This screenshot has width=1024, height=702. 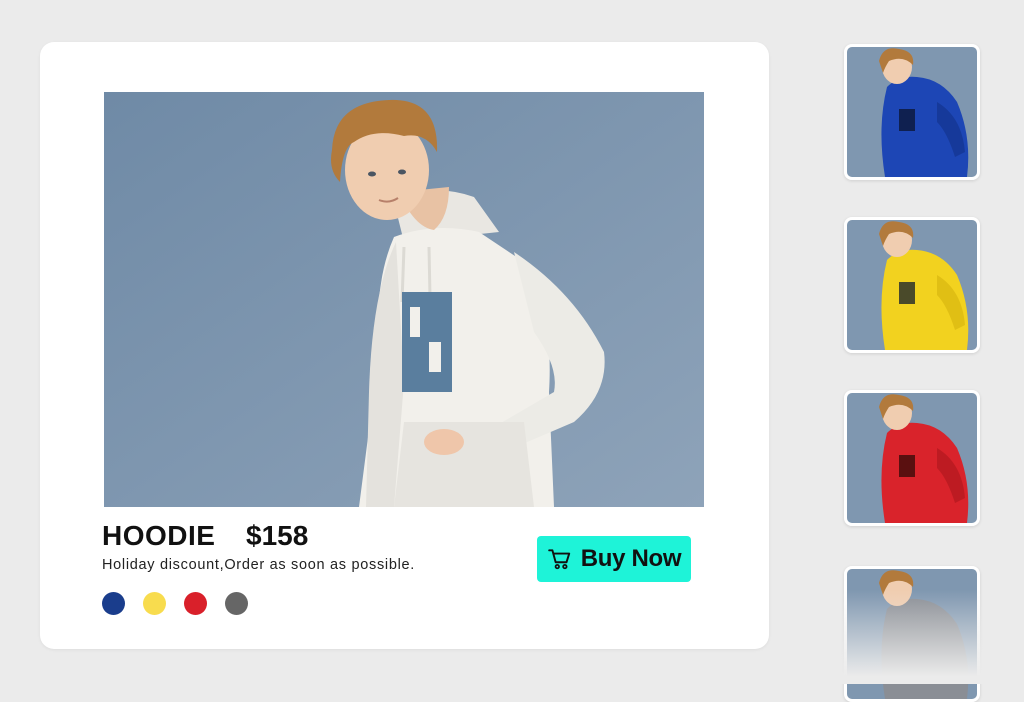 What do you see at coordinates (154, 603) in the screenshot?
I see `swatch-yellow` at bounding box center [154, 603].